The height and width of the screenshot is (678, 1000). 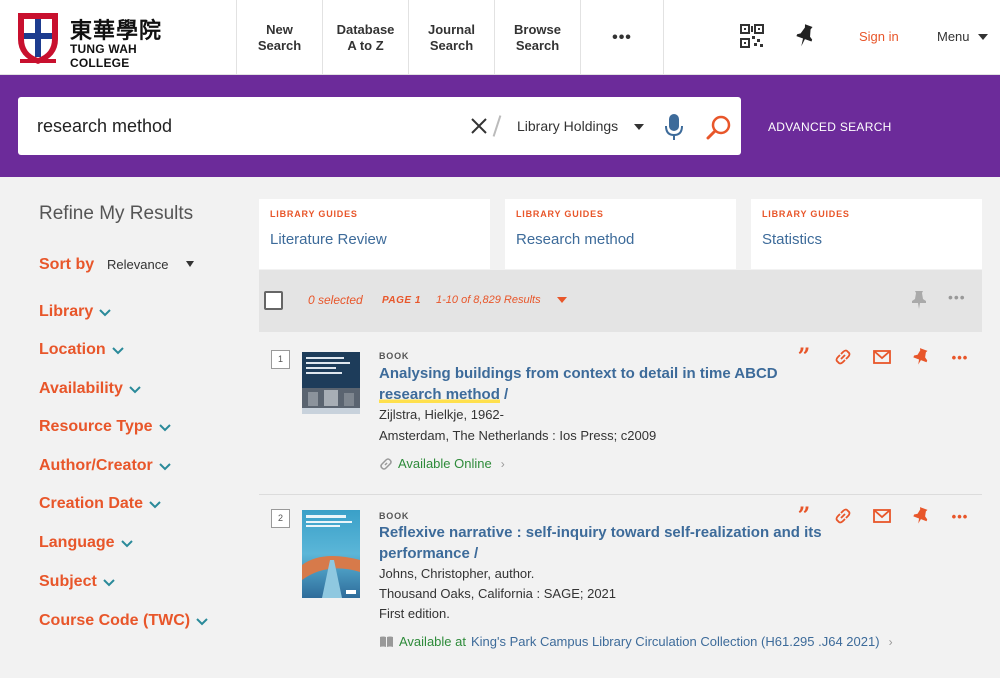 I want to click on result-publisher: Thousand Oaks, California : SAGE; 2021, so click(x=498, y=593).